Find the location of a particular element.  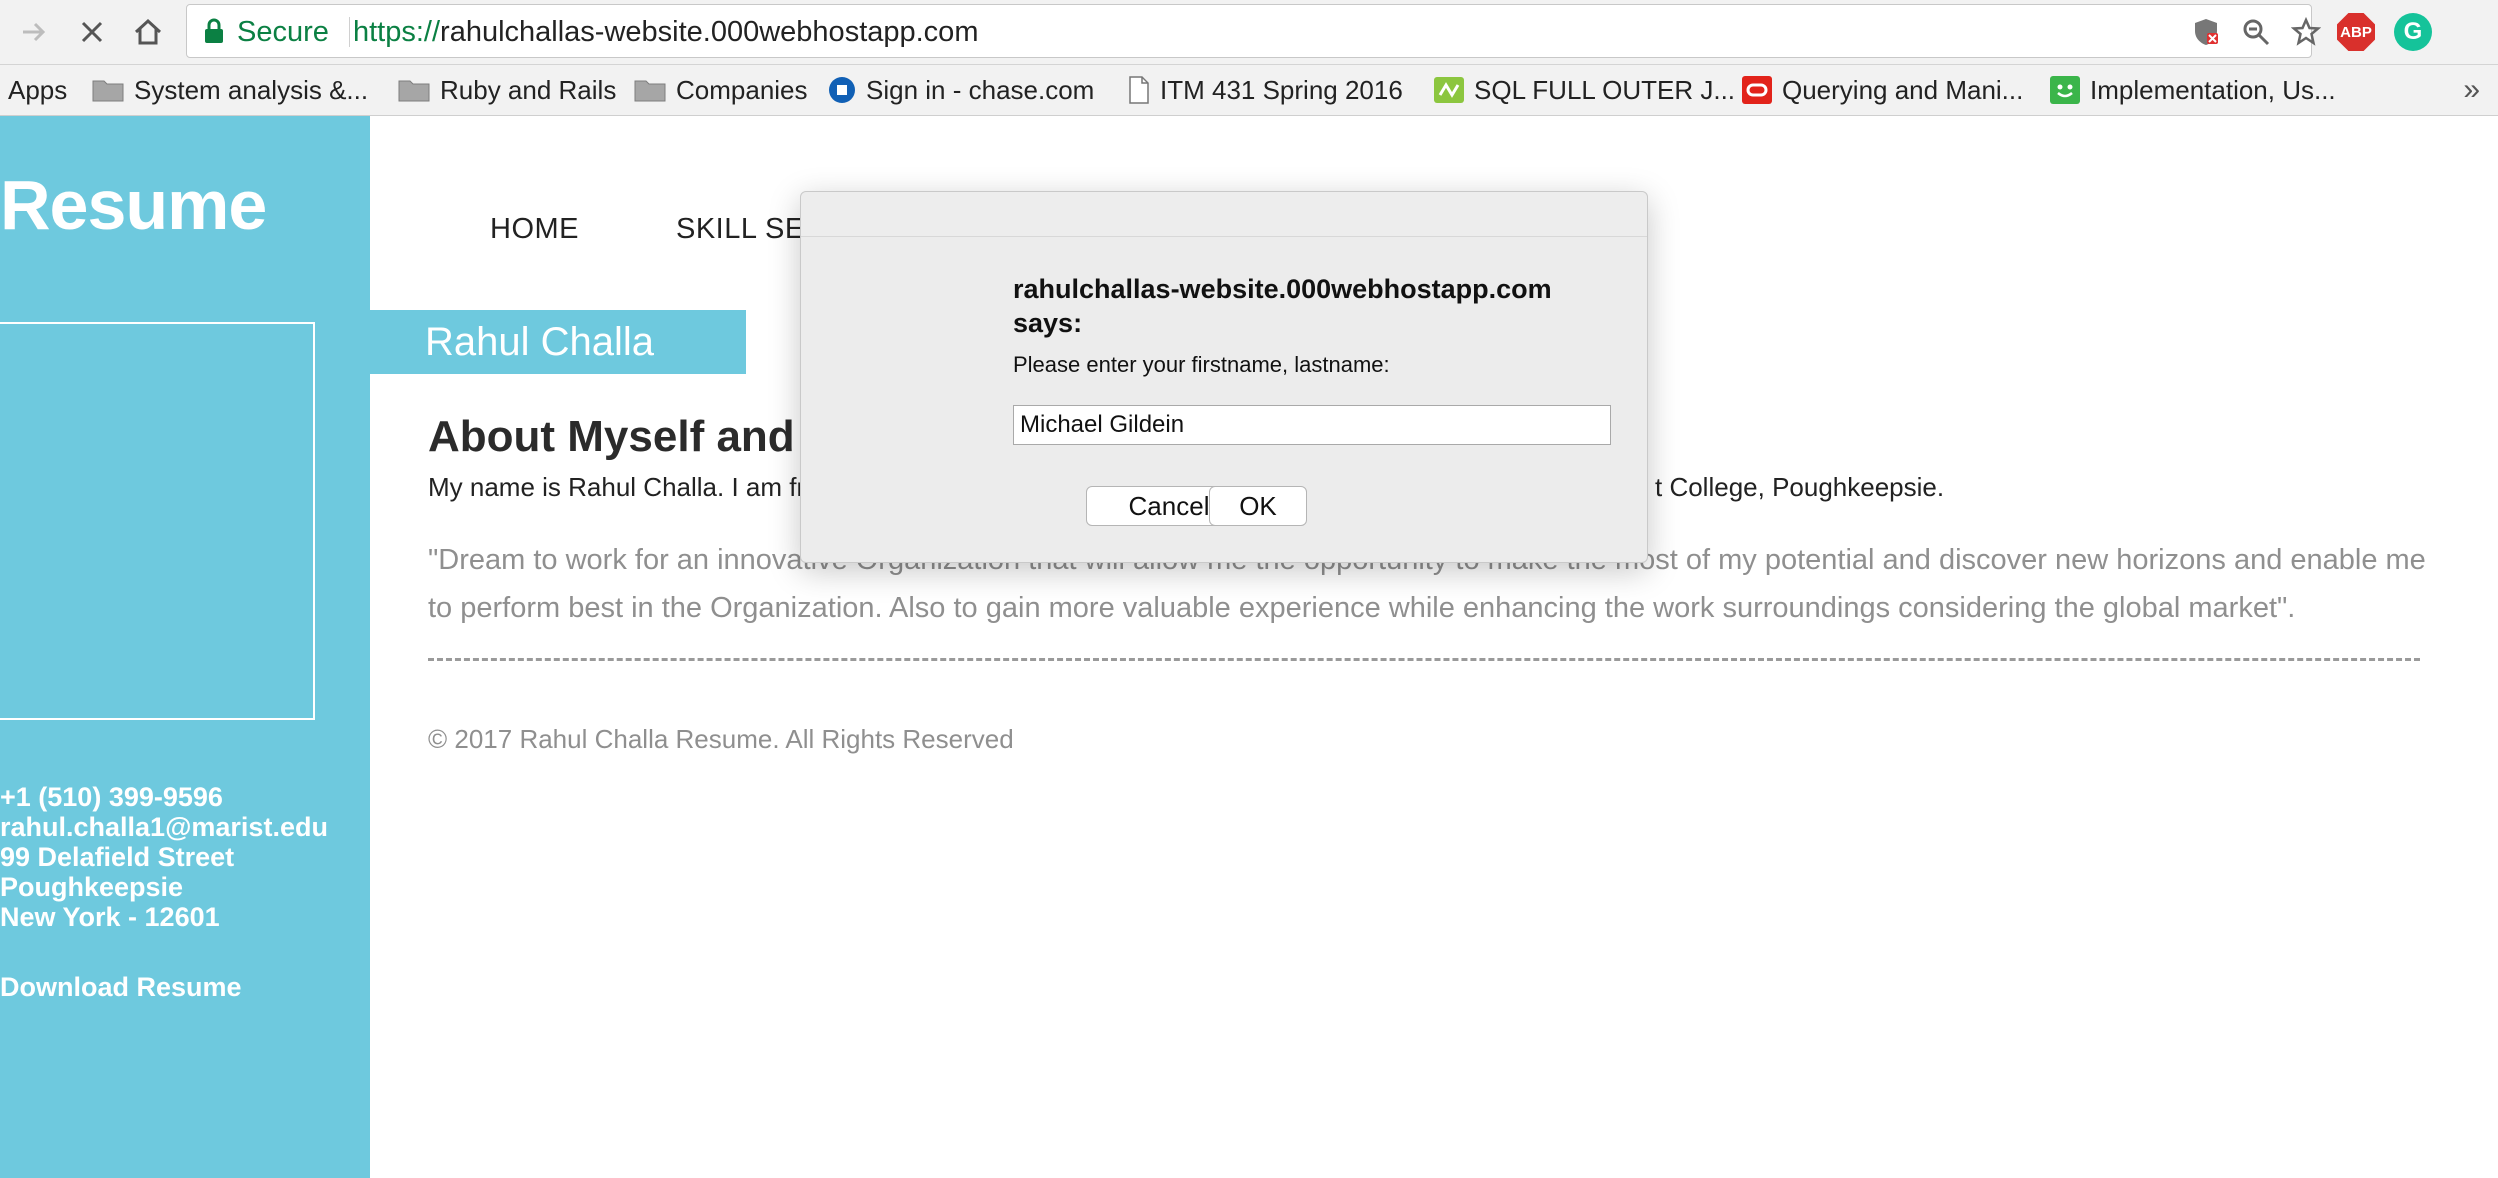

smiley-site-icon is located at coordinates (2065, 90).